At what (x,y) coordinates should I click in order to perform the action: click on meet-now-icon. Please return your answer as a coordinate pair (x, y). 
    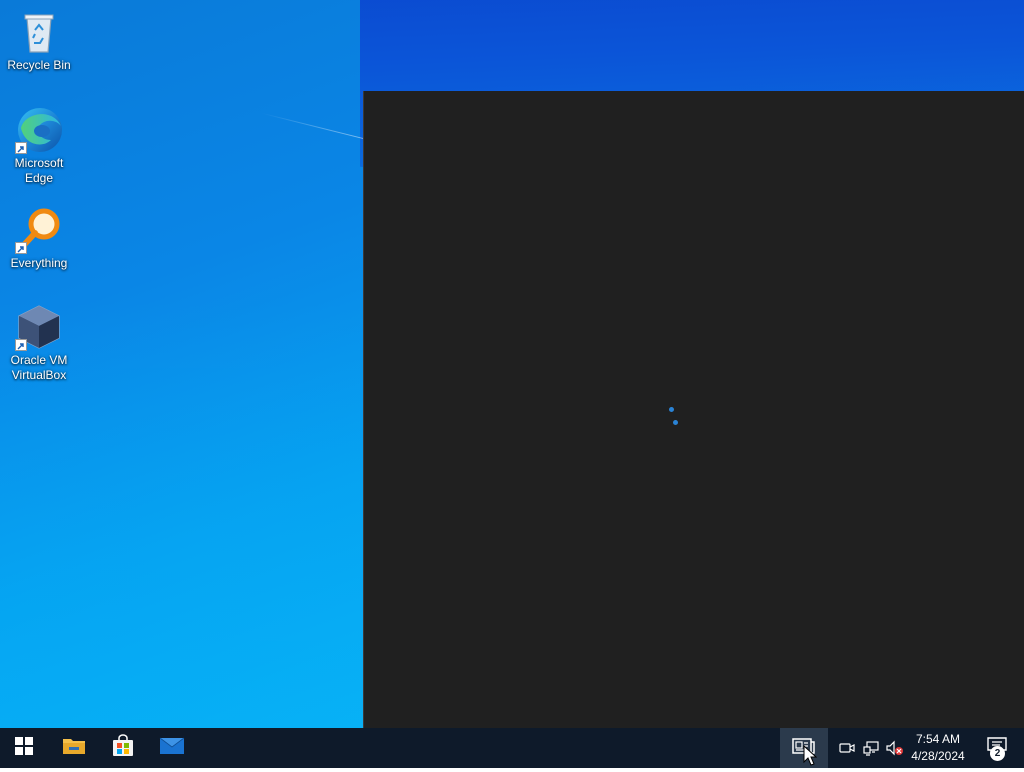
    Looking at the image, I should click on (847, 748).